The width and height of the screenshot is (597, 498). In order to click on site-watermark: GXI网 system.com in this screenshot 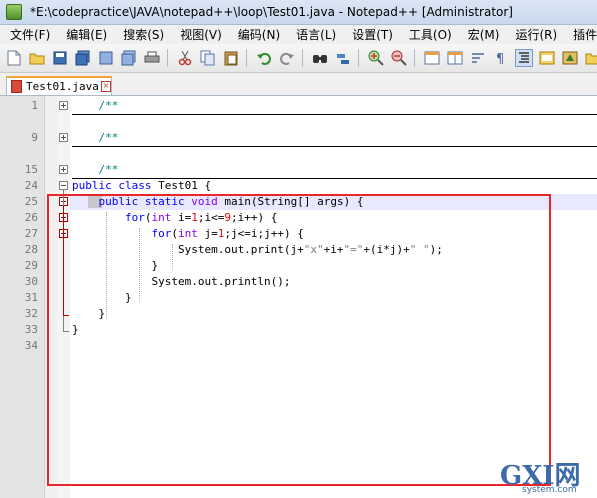, I will do `click(546, 475)`.